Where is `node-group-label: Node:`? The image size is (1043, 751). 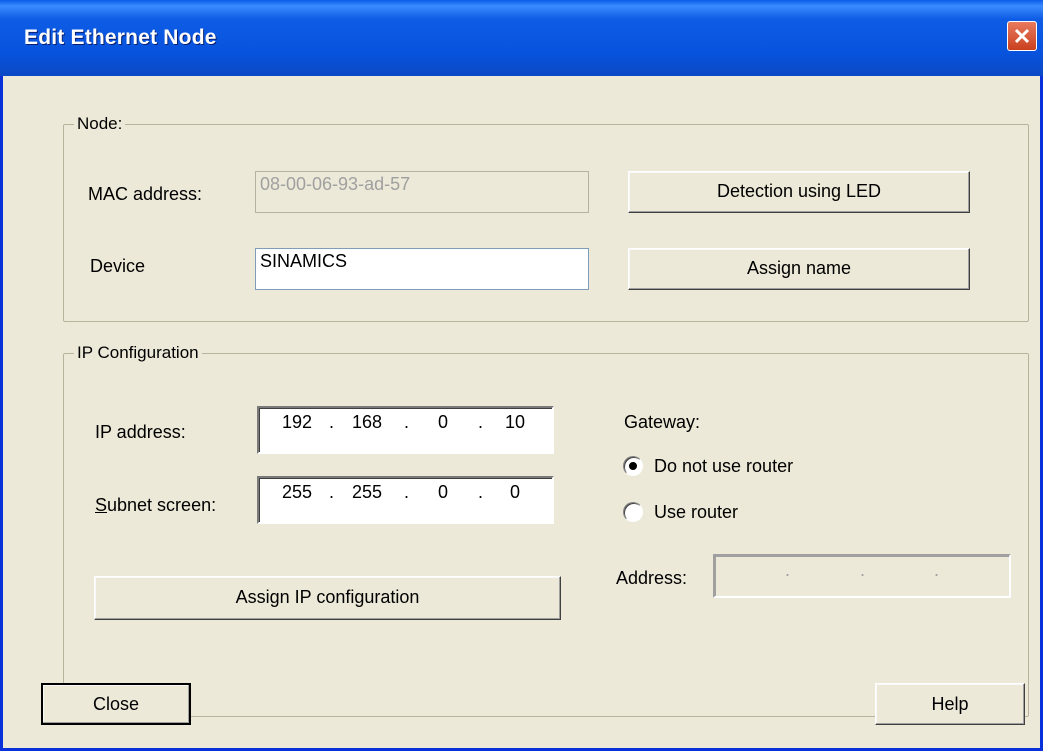 node-group-label: Node: is located at coordinates (100, 124).